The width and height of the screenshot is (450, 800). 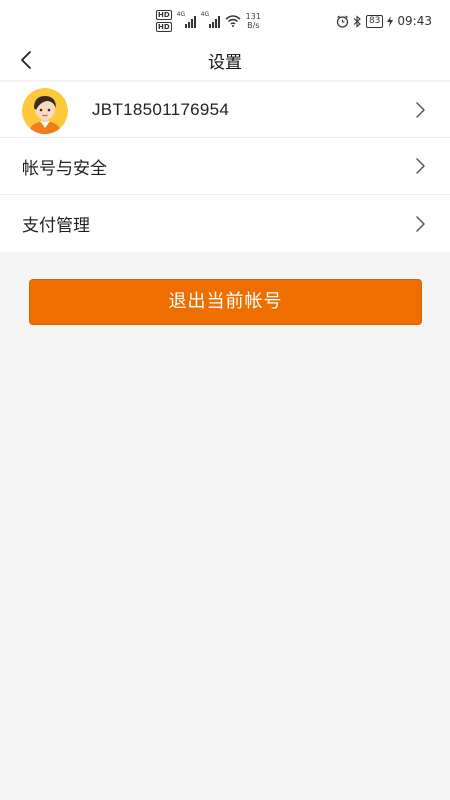 I want to click on hd-badge-top: HD, so click(x=164, y=15).